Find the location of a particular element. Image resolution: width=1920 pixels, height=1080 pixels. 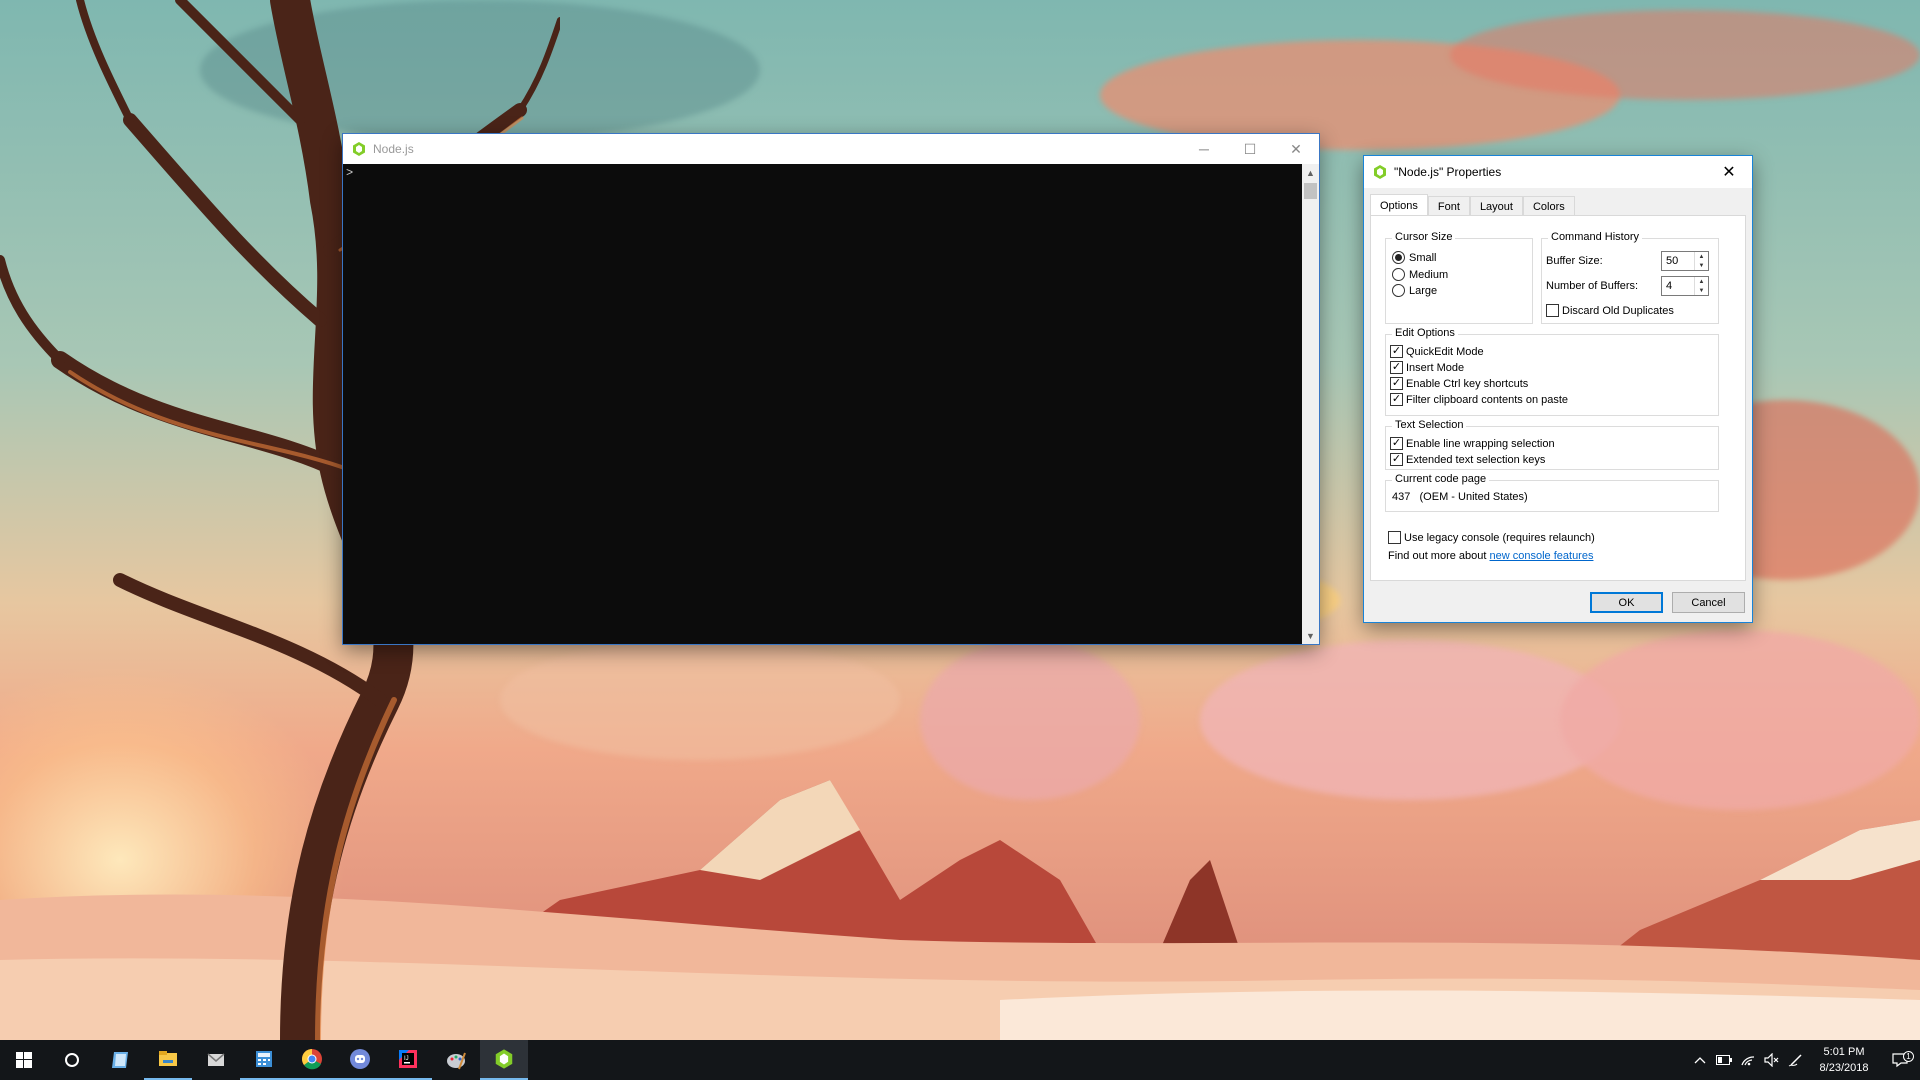

new-console-features-link: new console features is located at coordinates (1542, 556).